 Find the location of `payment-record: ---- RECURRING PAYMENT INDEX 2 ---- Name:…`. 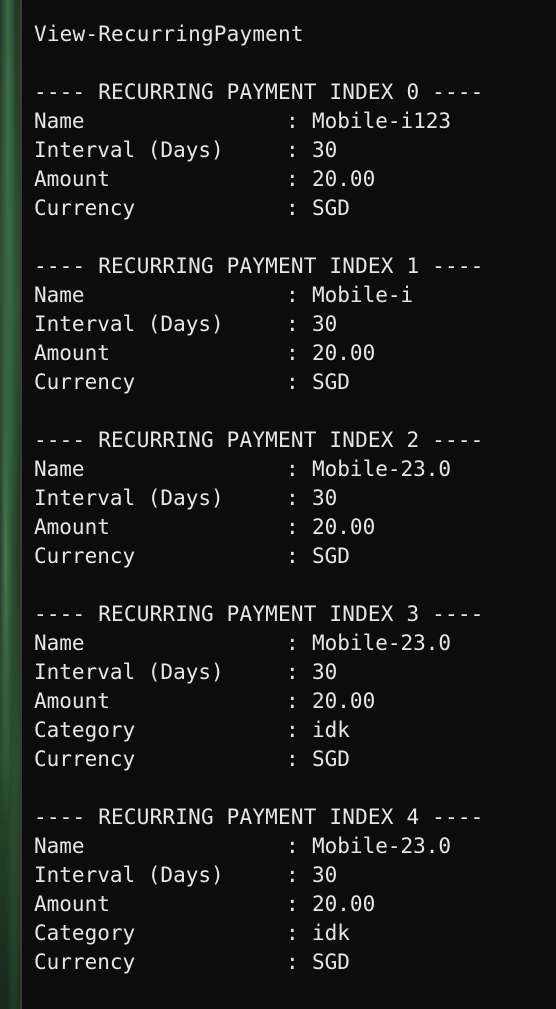

payment-record: ---- RECURRING PAYMENT INDEX 2 ---- Name:… is located at coordinates (259, 513).